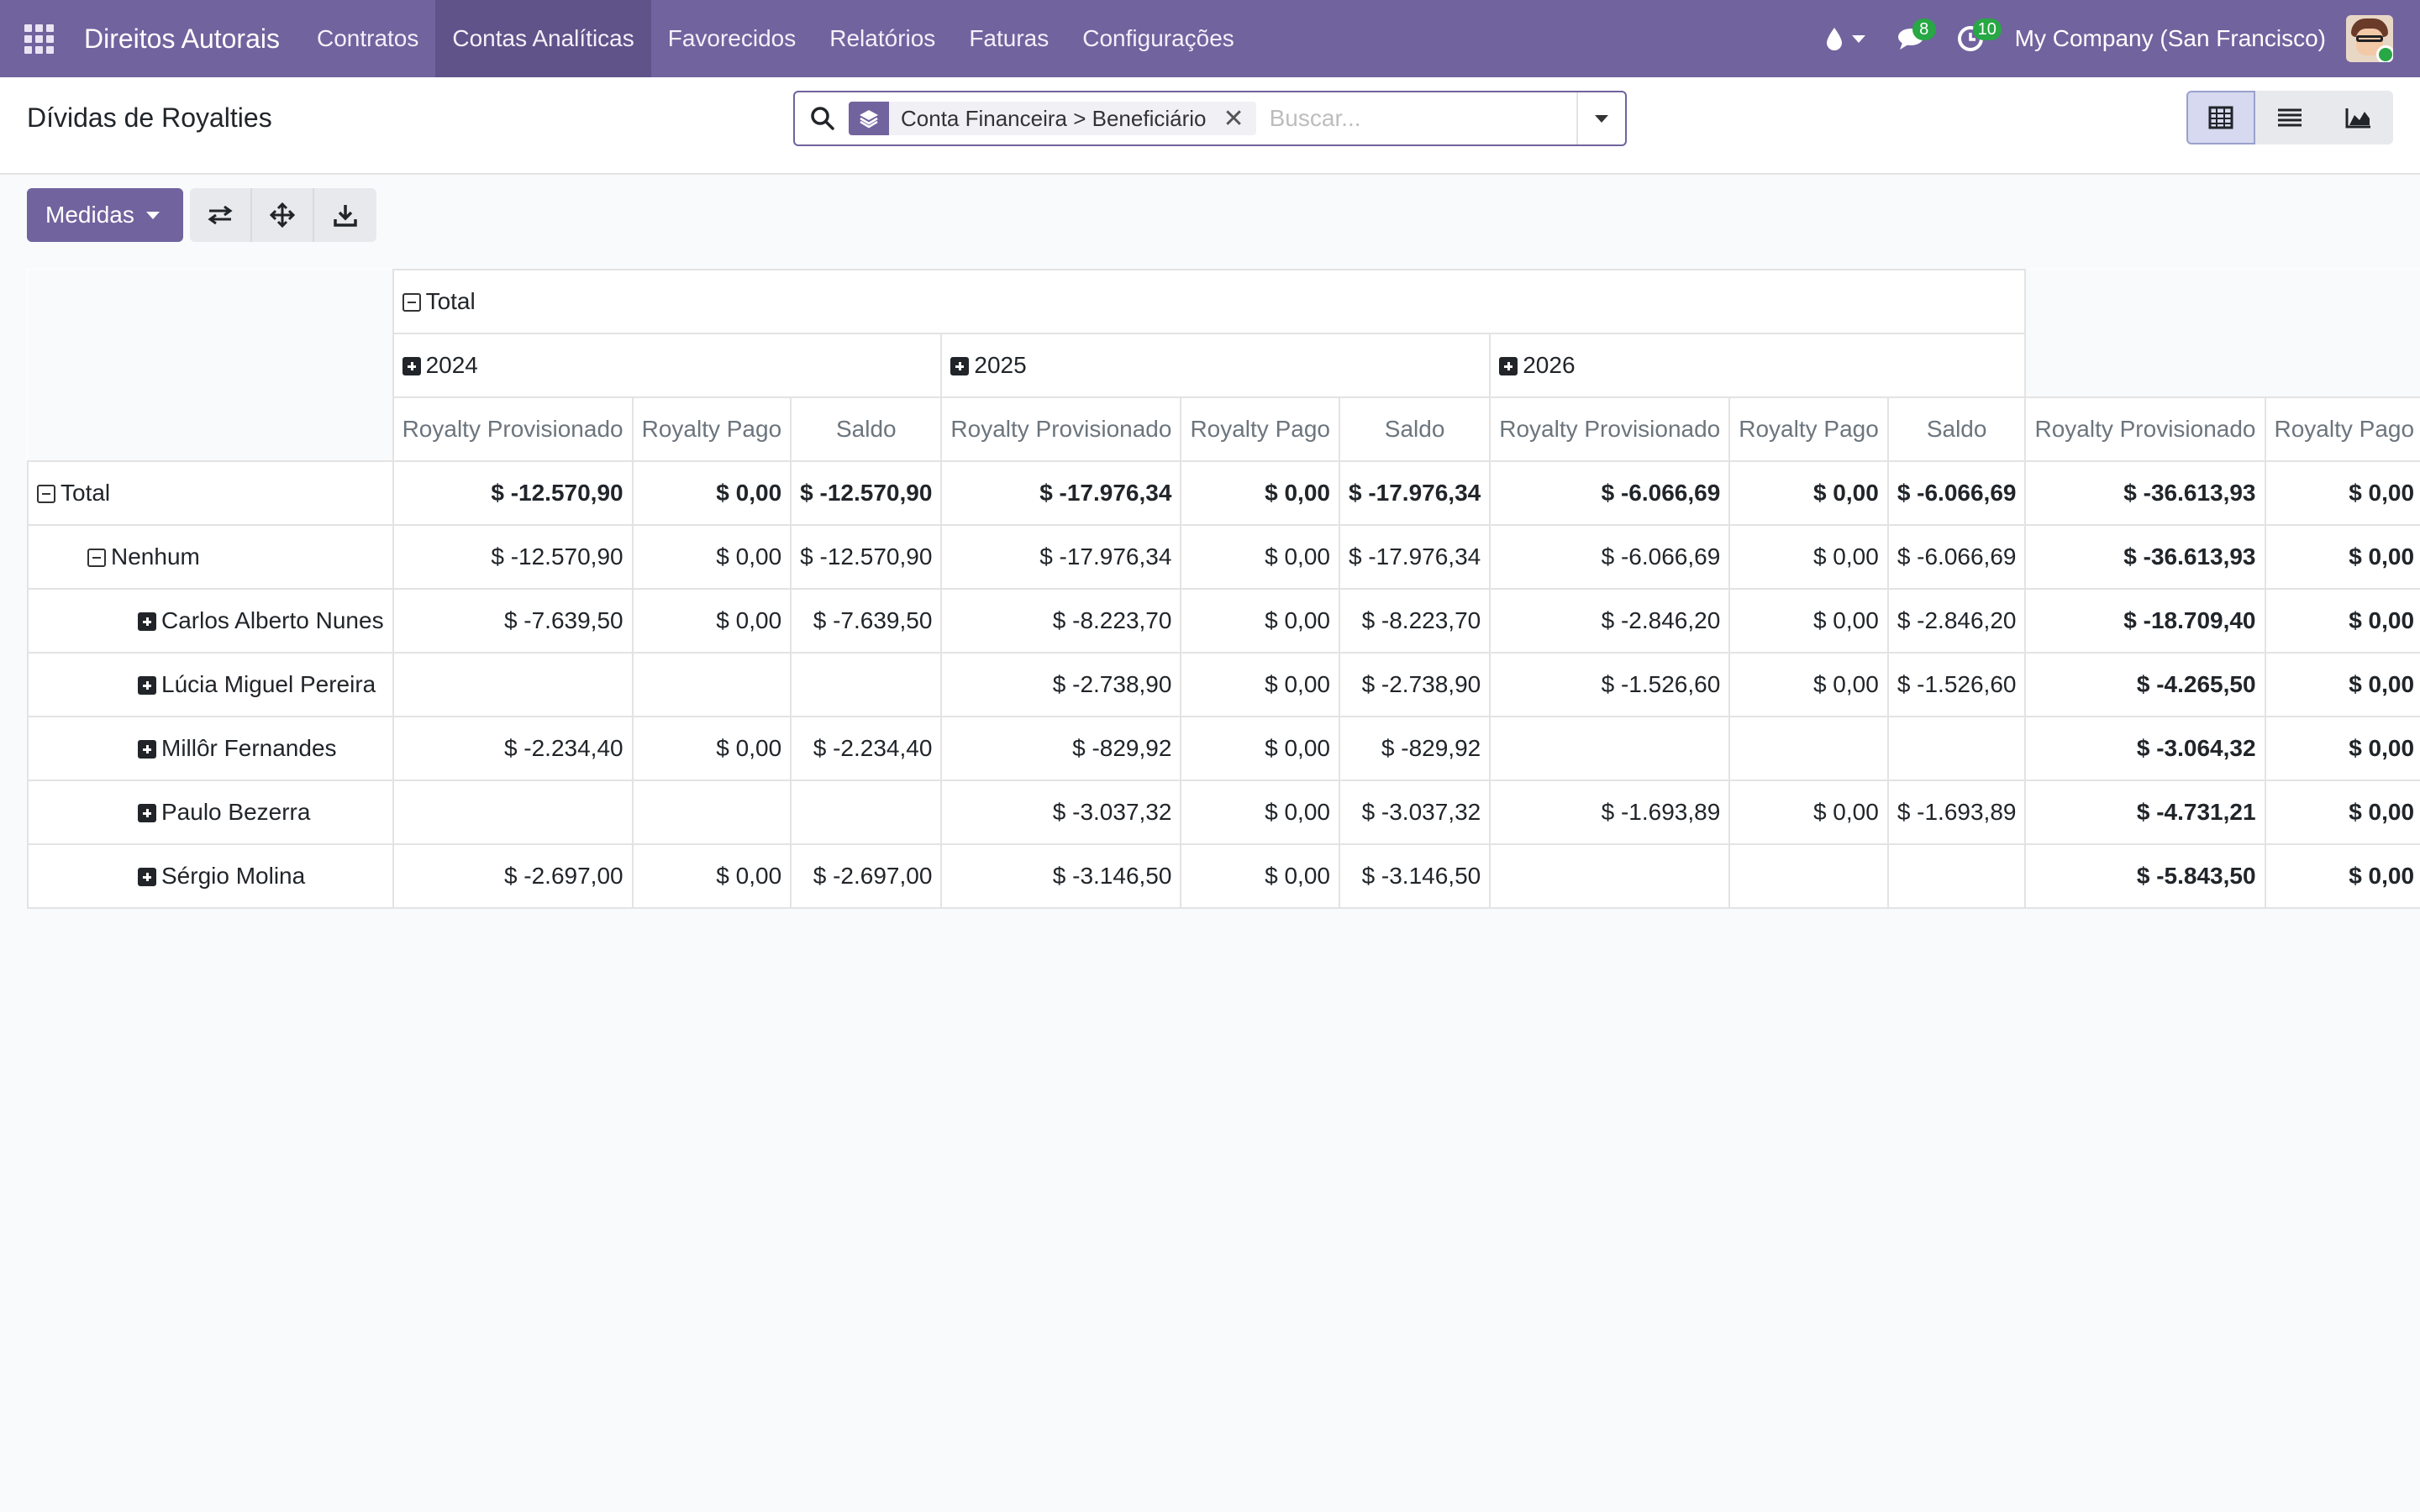 The image size is (2420, 1512). I want to click on activities-button: 10, so click(1972, 38).